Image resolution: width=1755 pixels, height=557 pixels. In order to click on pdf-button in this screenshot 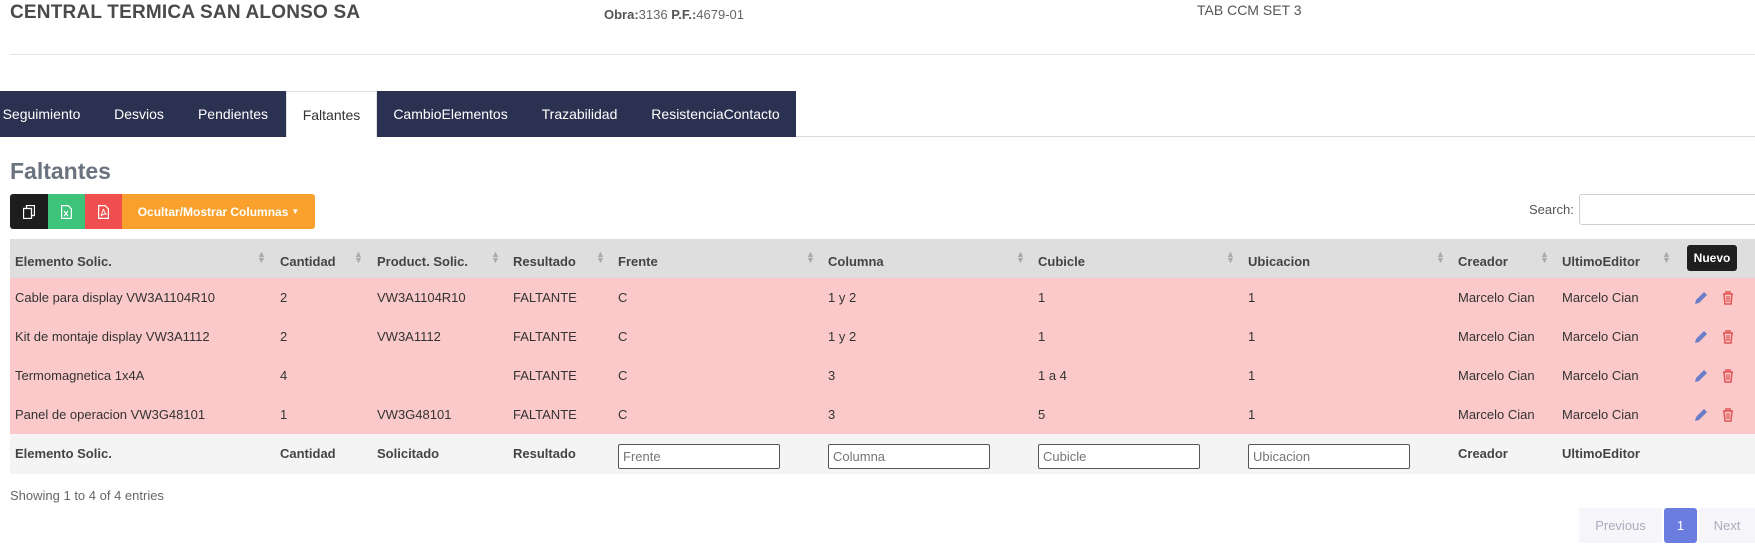, I will do `click(103, 211)`.